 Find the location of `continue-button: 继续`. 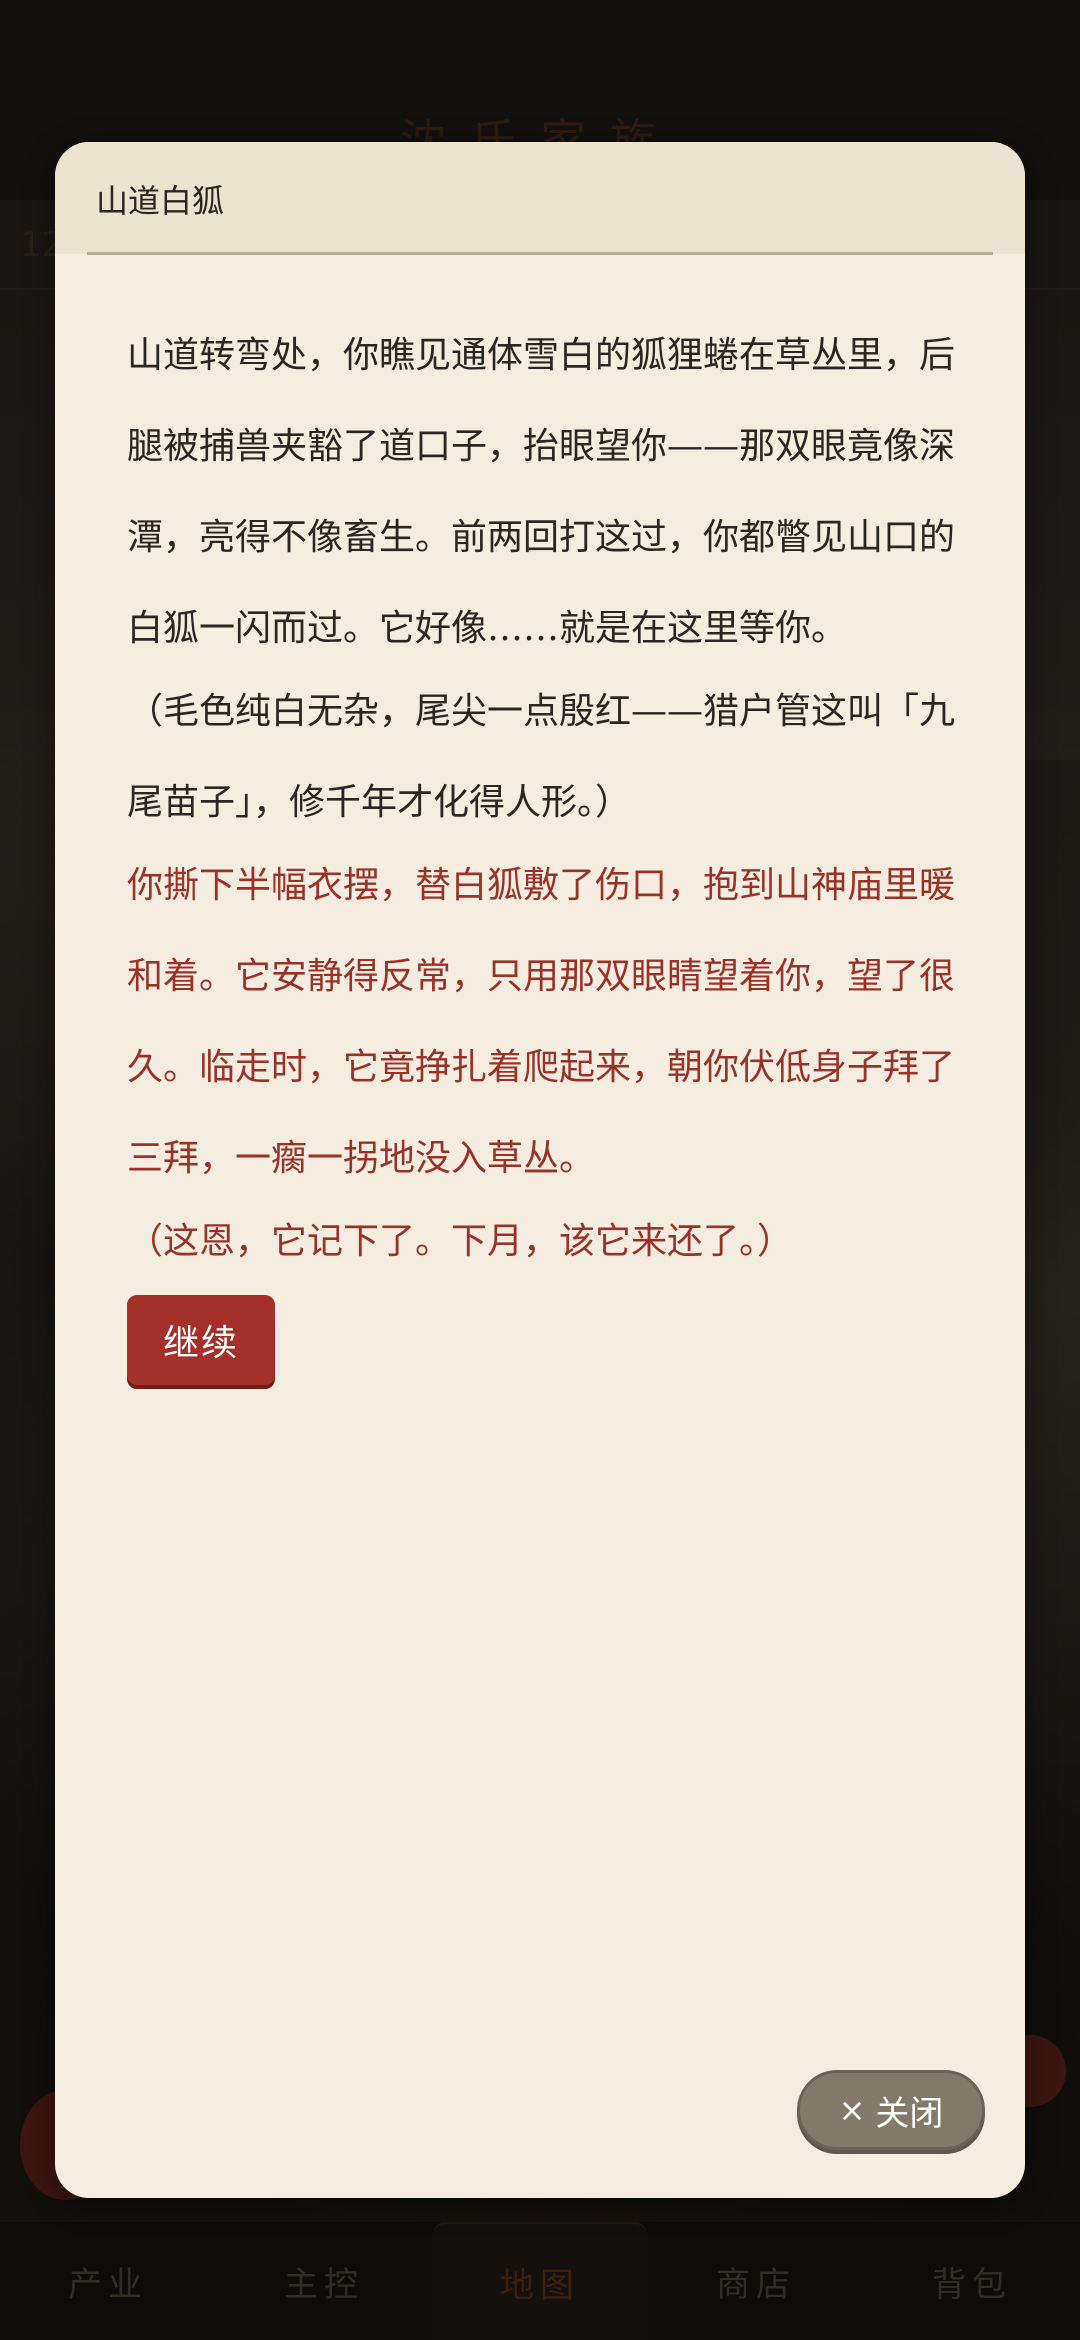

continue-button: 继续 is located at coordinates (201, 1340).